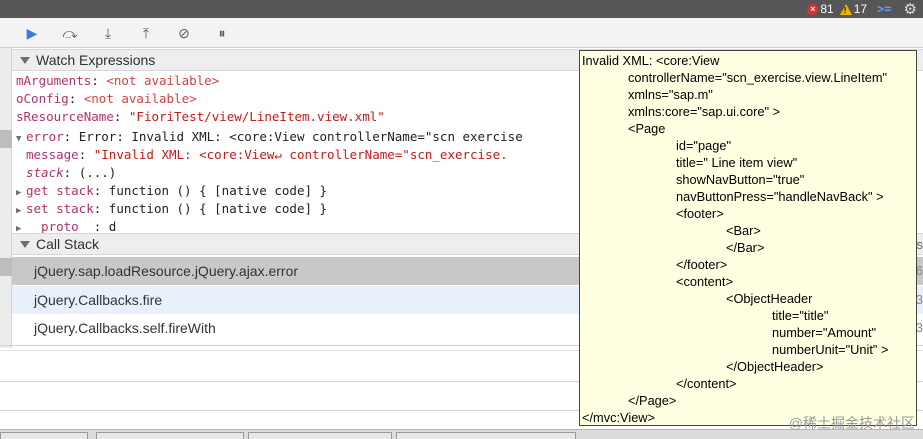  I want to click on taskbar, so click(461, 434).